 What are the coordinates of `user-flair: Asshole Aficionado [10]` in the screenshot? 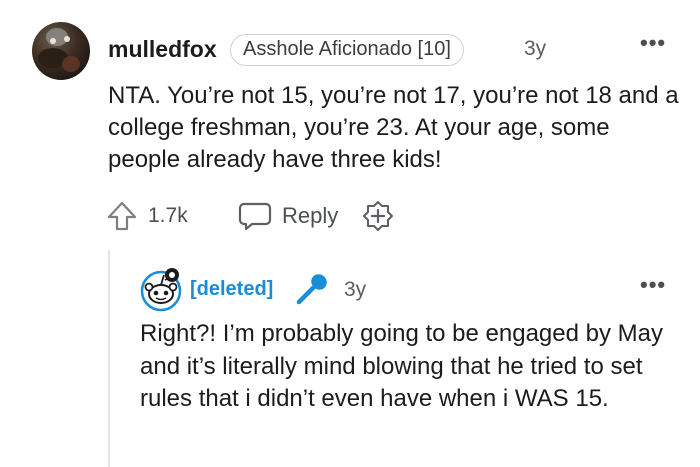 It's located at (347, 50).